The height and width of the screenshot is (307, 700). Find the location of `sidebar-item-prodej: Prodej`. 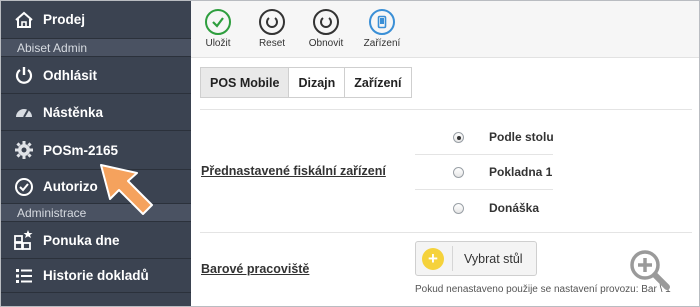

sidebar-item-prodej: Prodej is located at coordinates (96, 20).